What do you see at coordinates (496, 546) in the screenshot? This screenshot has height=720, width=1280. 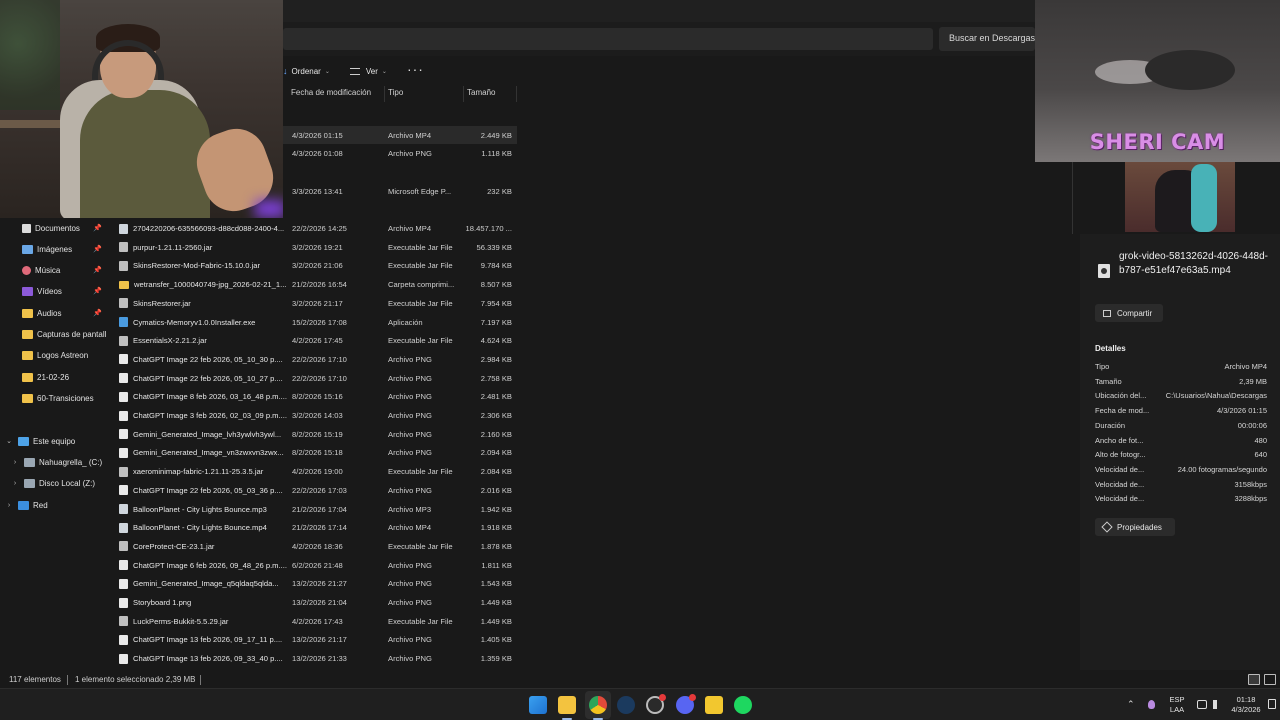 I see `file-size: 1.878 KB` at bounding box center [496, 546].